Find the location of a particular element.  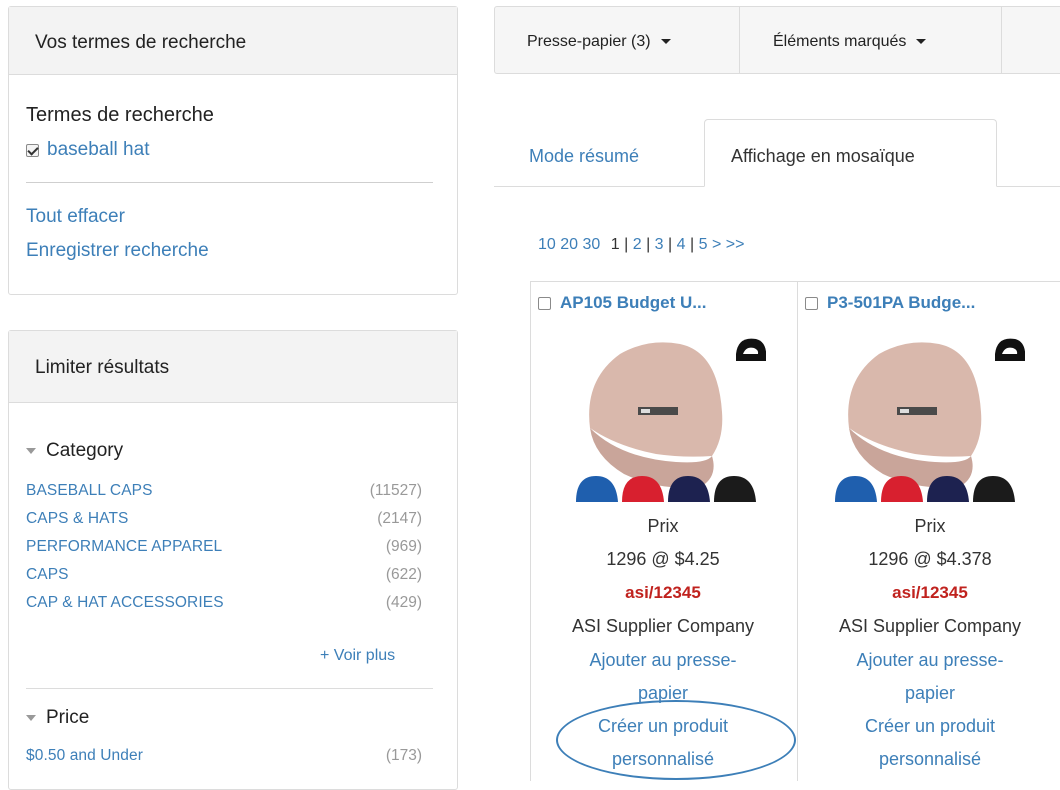

clipboard-dropdown: Presse-papier (3) is located at coordinates (599, 40).